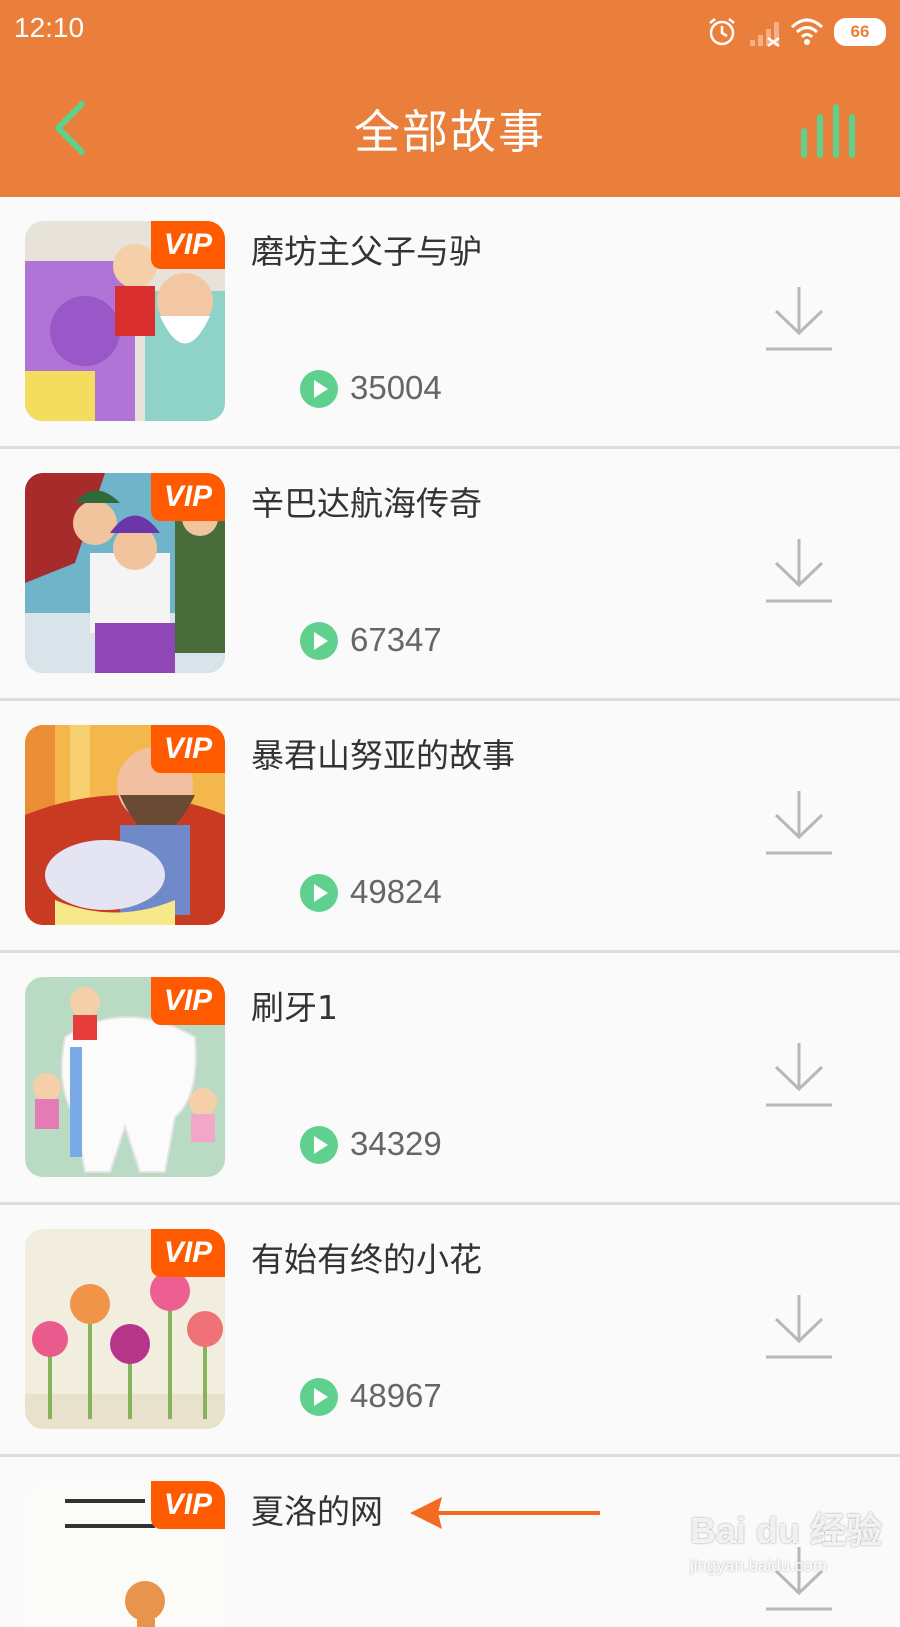 The width and height of the screenshot is (900, 1627). What do you see at coordinates (366, 503) in the screenshot?
I see `story-title: 辛巴达航海传奇` at bounding box center [366, 503].